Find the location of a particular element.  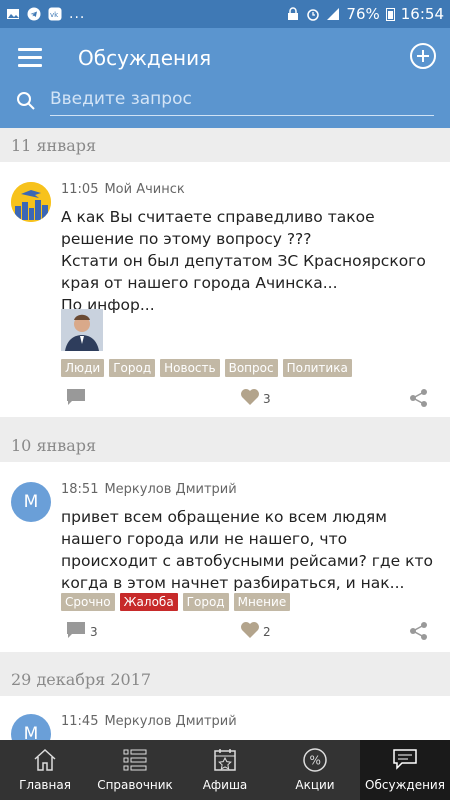

tag: Политика is located at coordinates (317, 368).